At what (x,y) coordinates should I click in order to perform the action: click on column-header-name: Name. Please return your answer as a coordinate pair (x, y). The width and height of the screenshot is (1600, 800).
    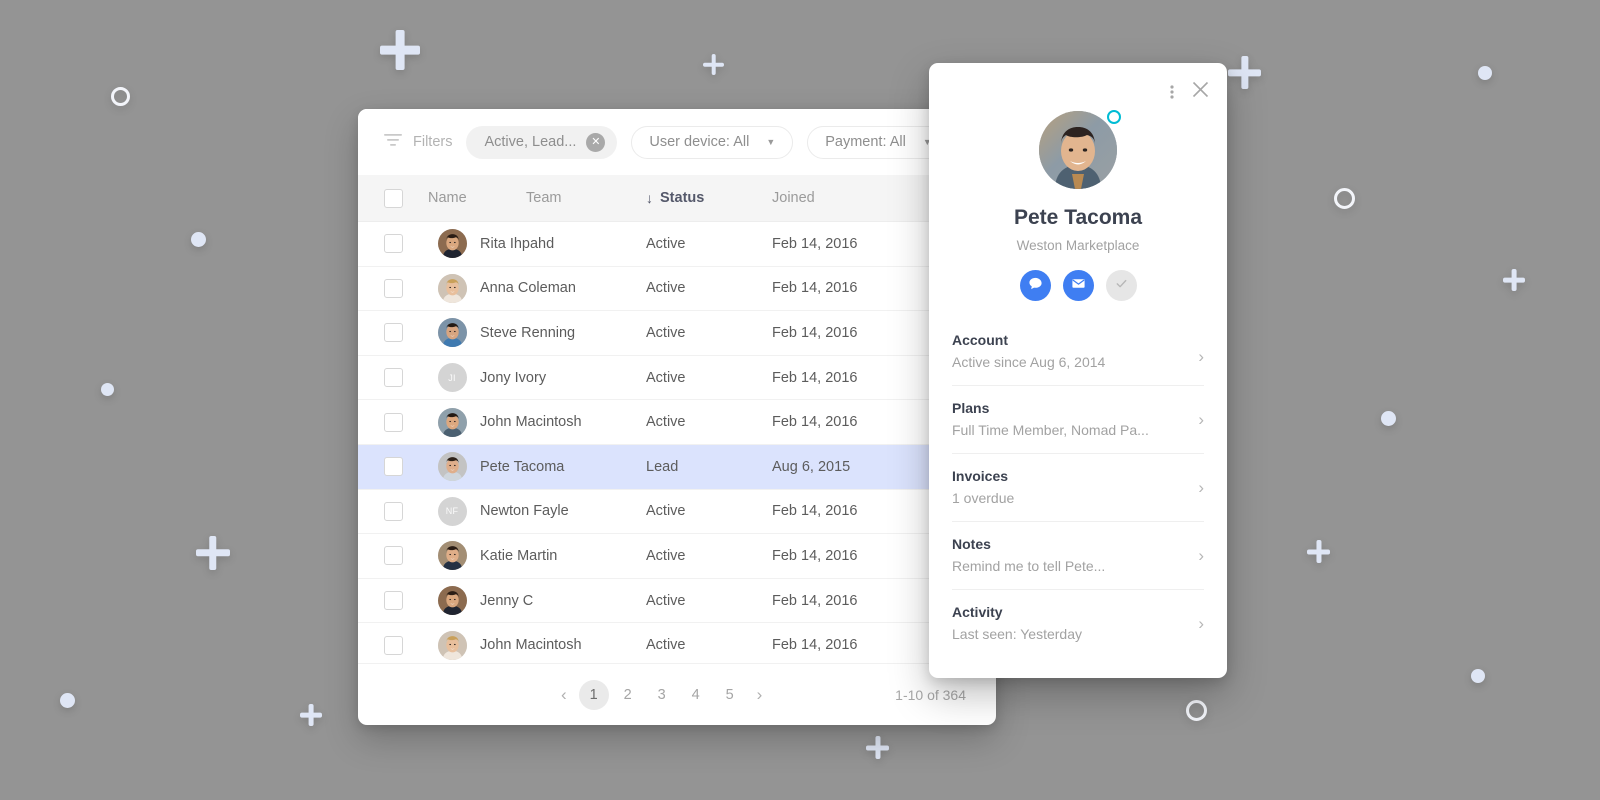
    Looking at the image, I should click on (477, 198).